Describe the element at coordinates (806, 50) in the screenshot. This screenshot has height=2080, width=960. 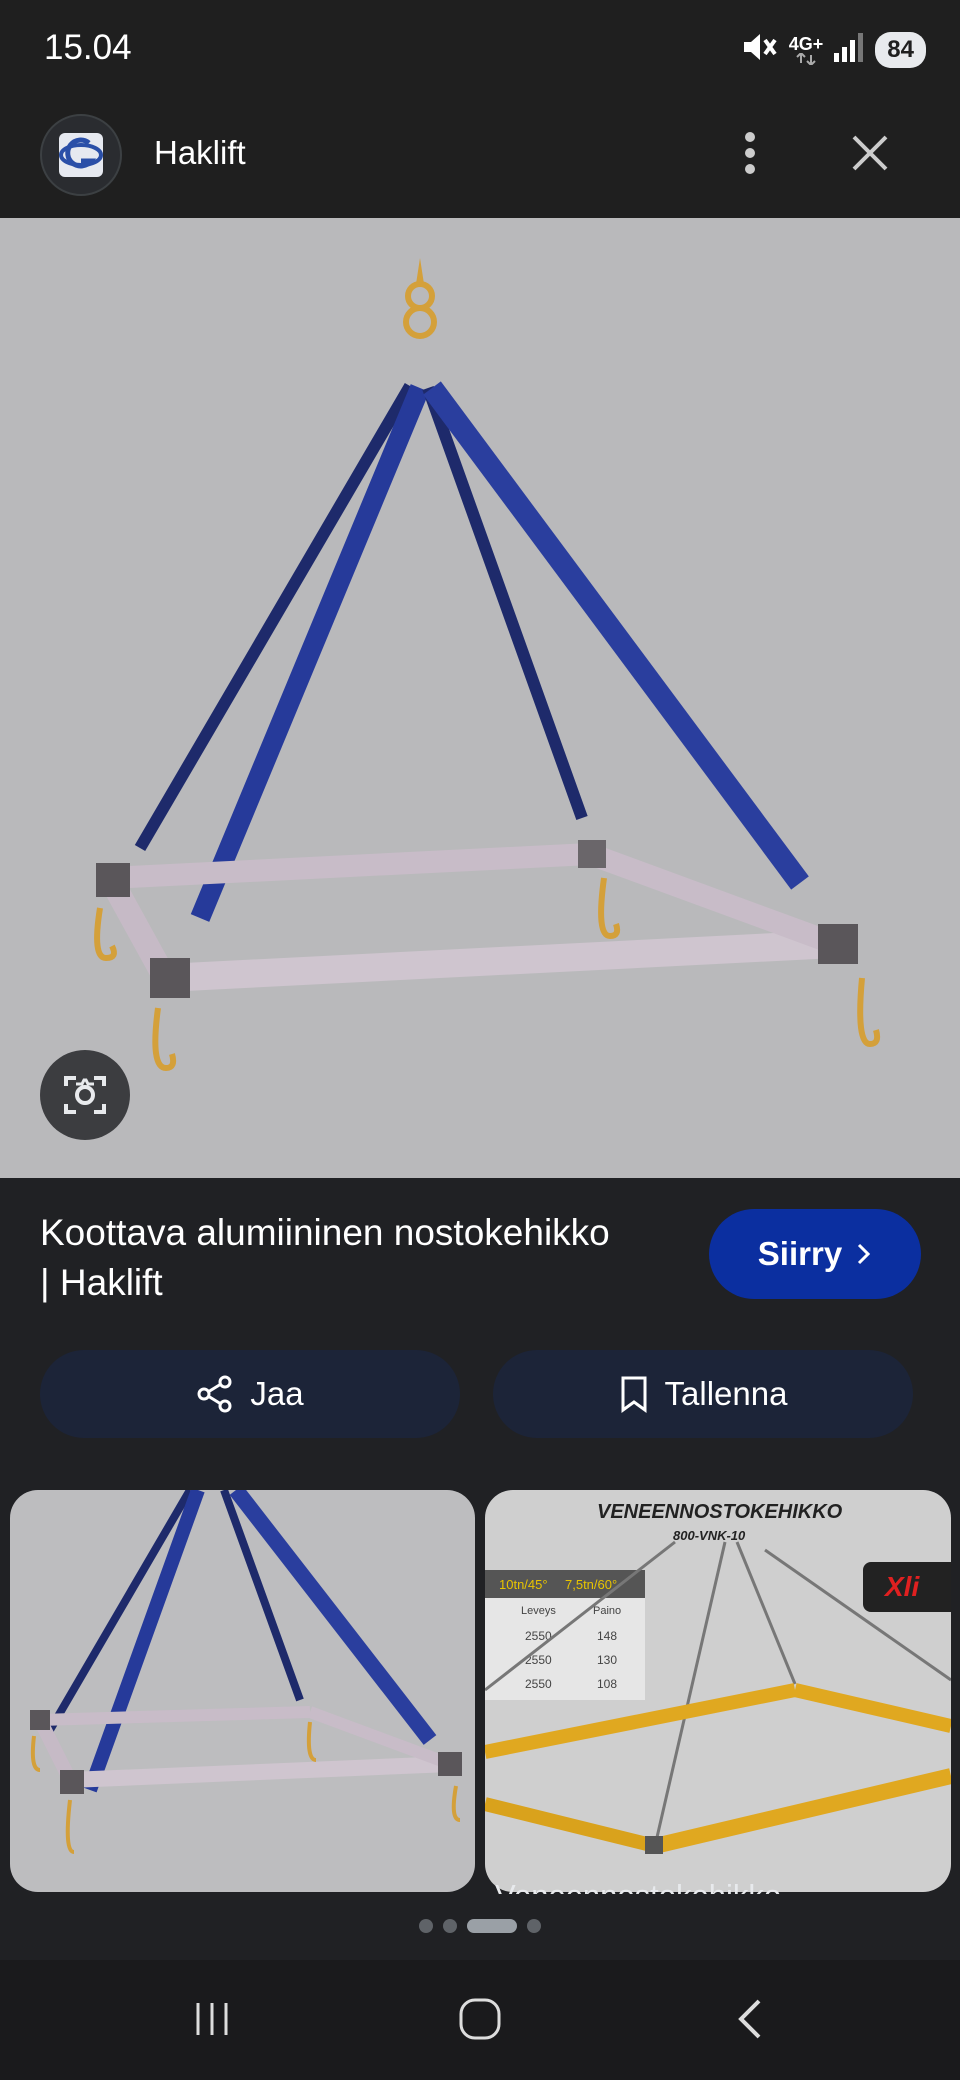
I see `network-label: 4G+` at that location.